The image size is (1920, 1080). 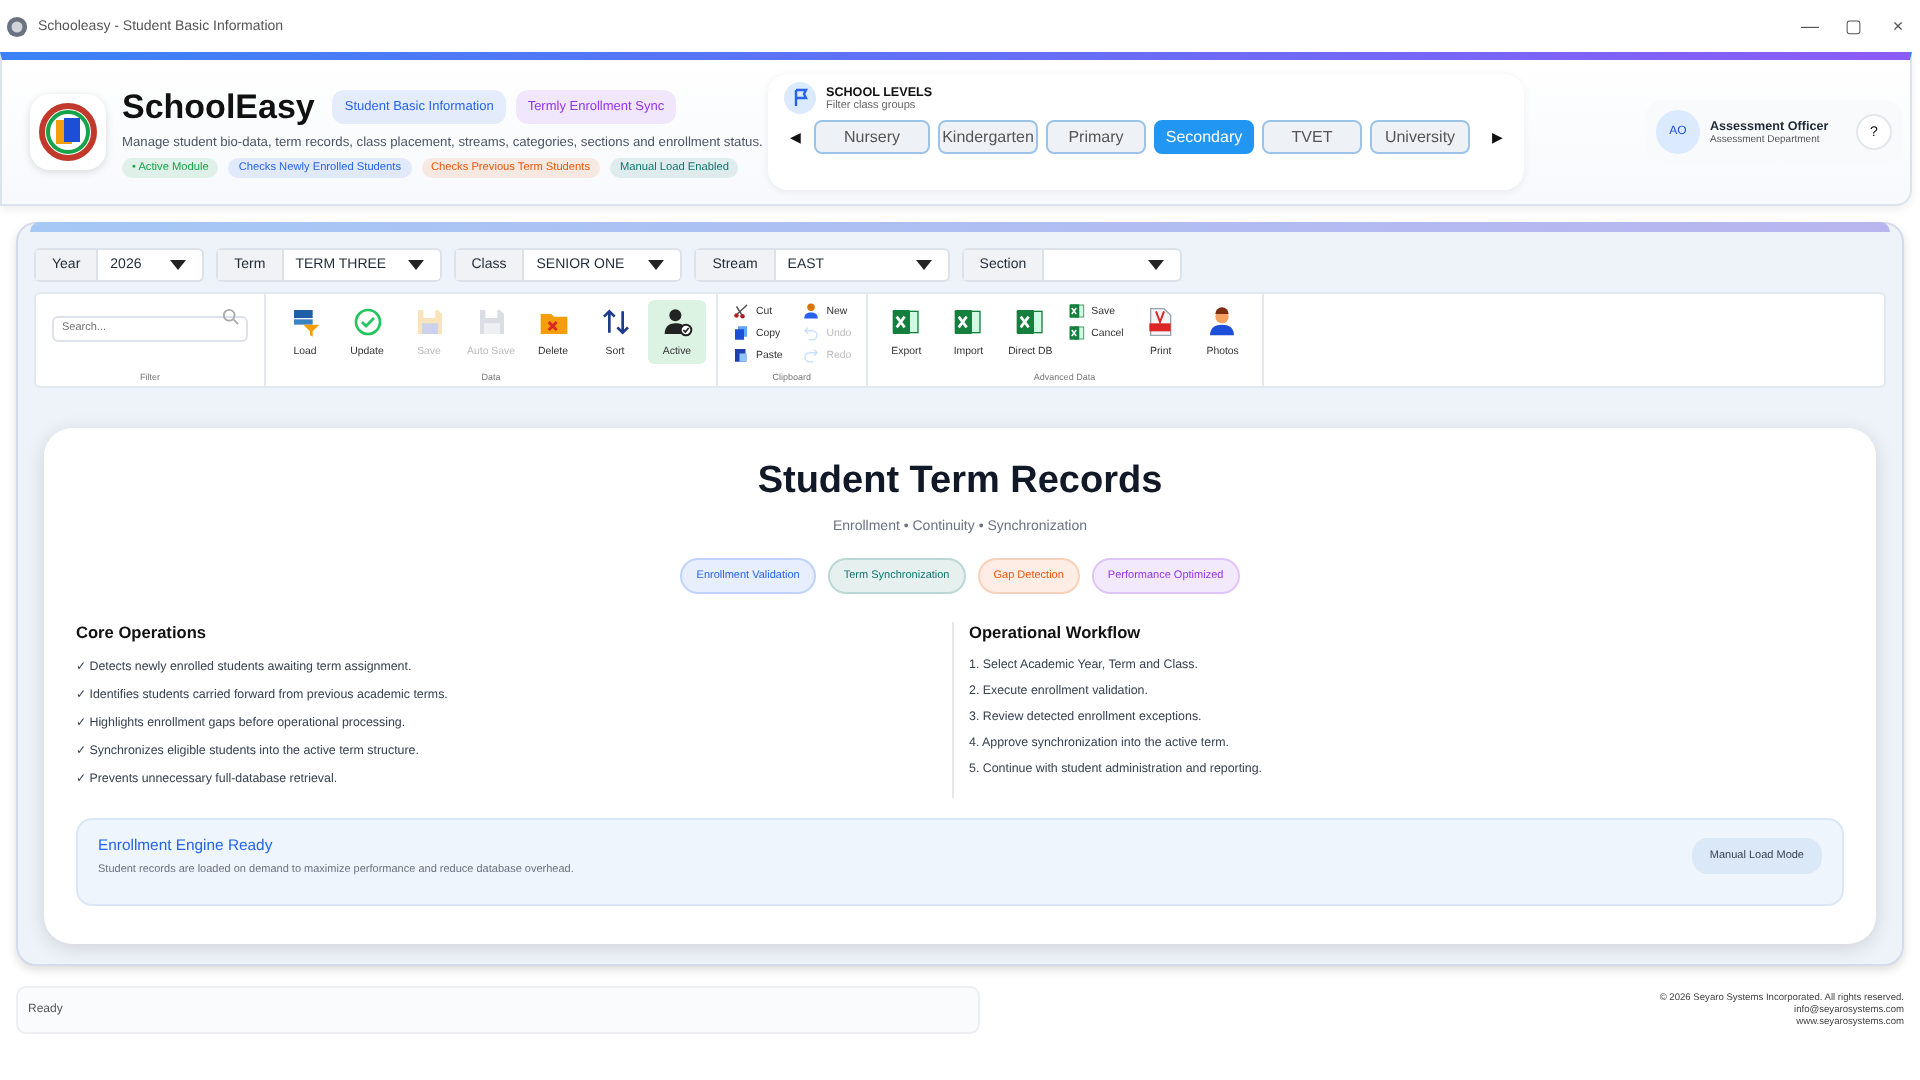 What do you see at coordinates (811, 355) in the screenshot?
I see `redo-icon` at bounding box center [811, 355].